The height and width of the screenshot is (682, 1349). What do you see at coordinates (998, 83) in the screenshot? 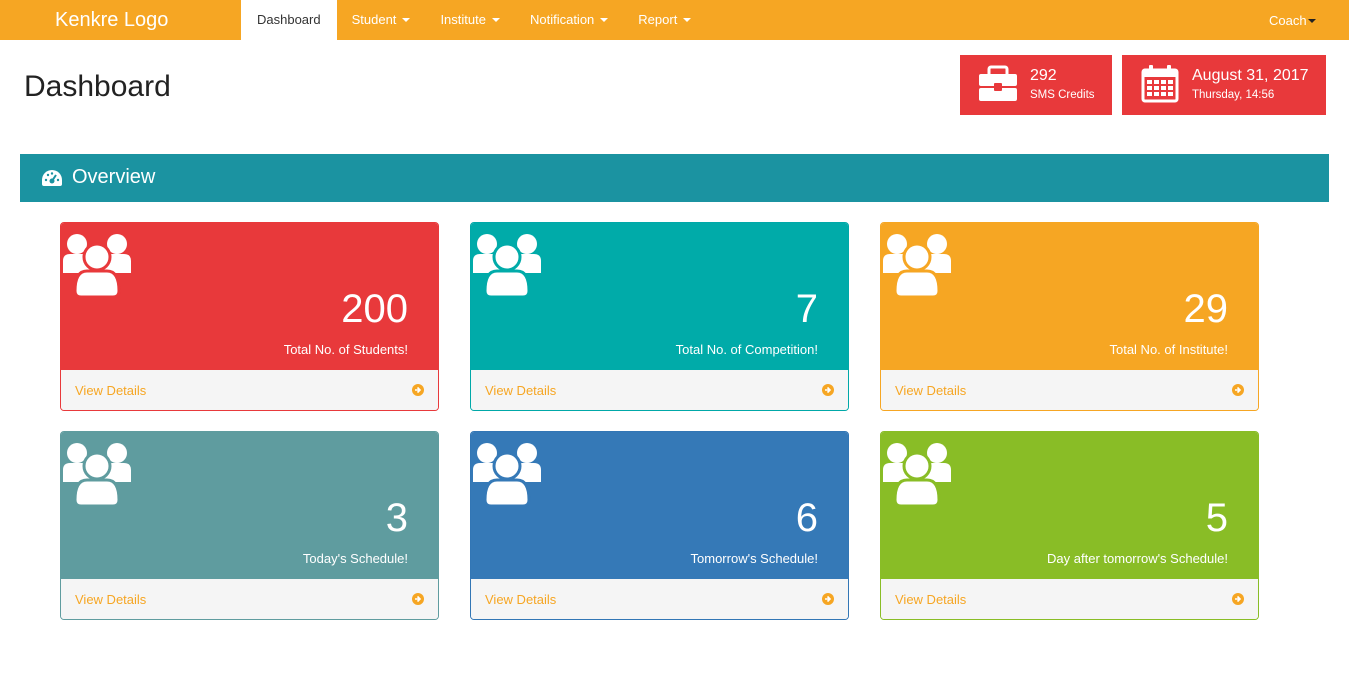
I see `briefcase-icon` at bounding box center [998, 83].